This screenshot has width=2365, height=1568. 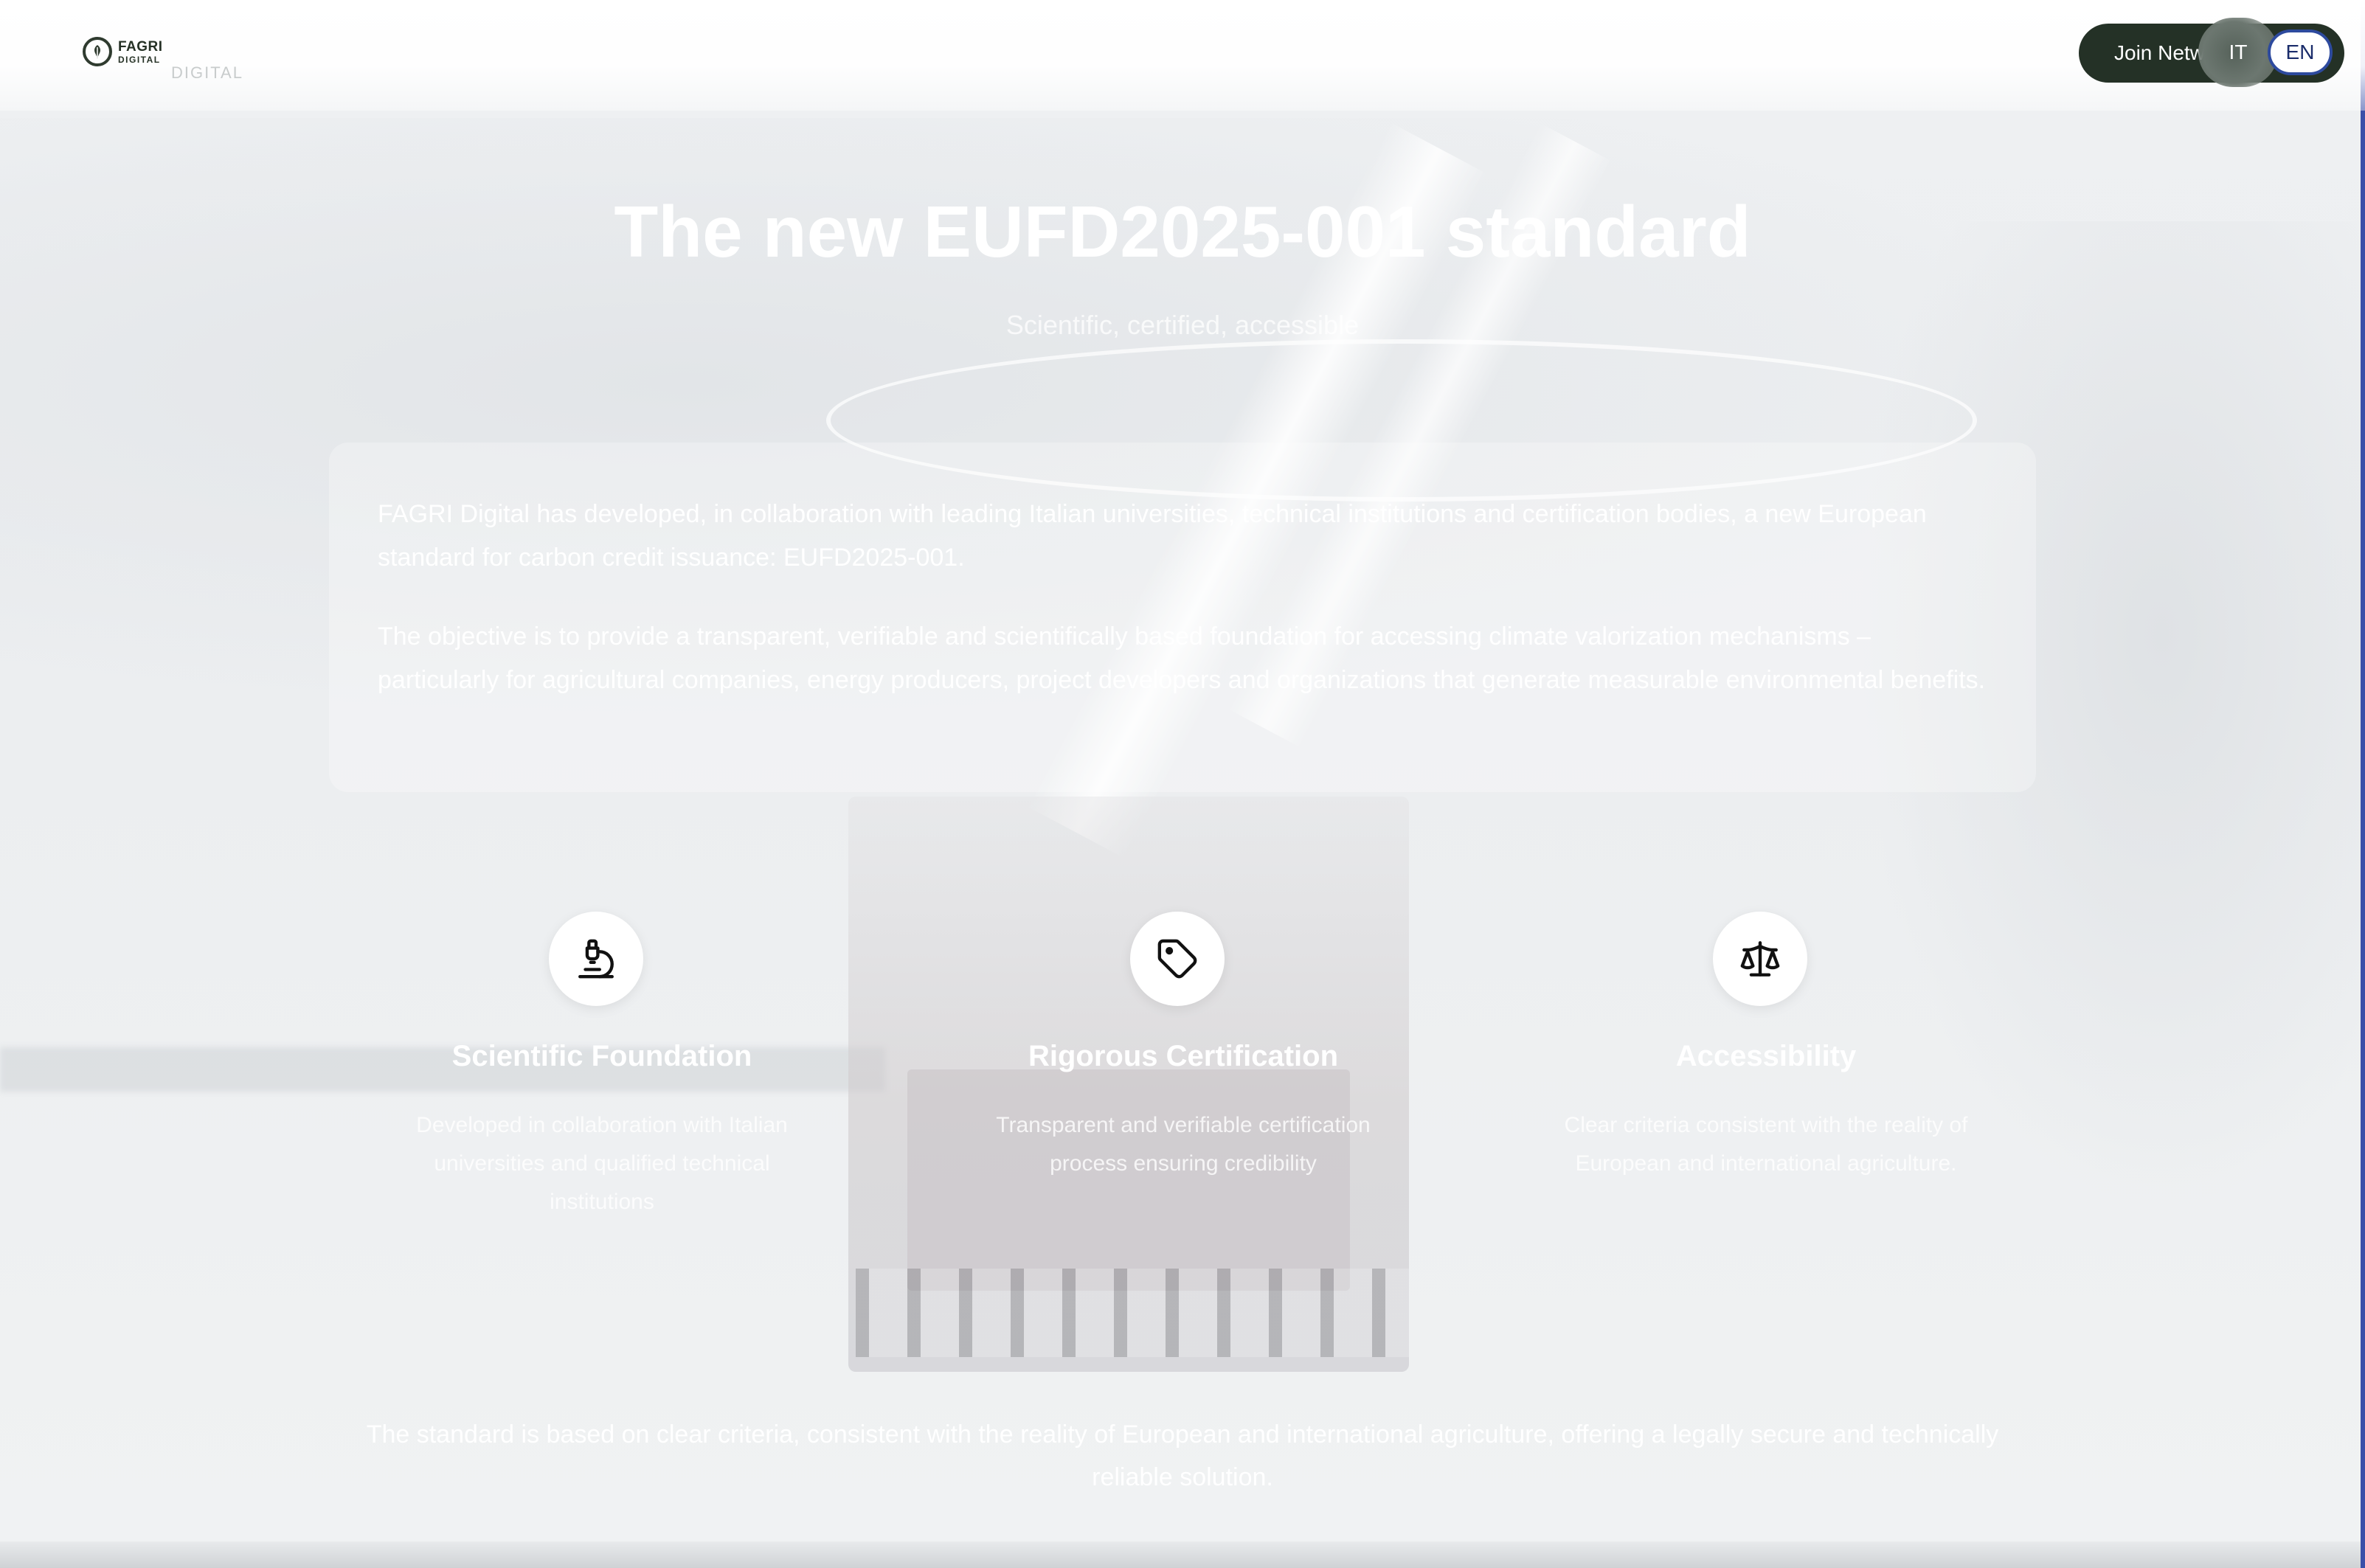 I want to click on logo-subtitle: DIGITAL, so click(x=207, y=72).